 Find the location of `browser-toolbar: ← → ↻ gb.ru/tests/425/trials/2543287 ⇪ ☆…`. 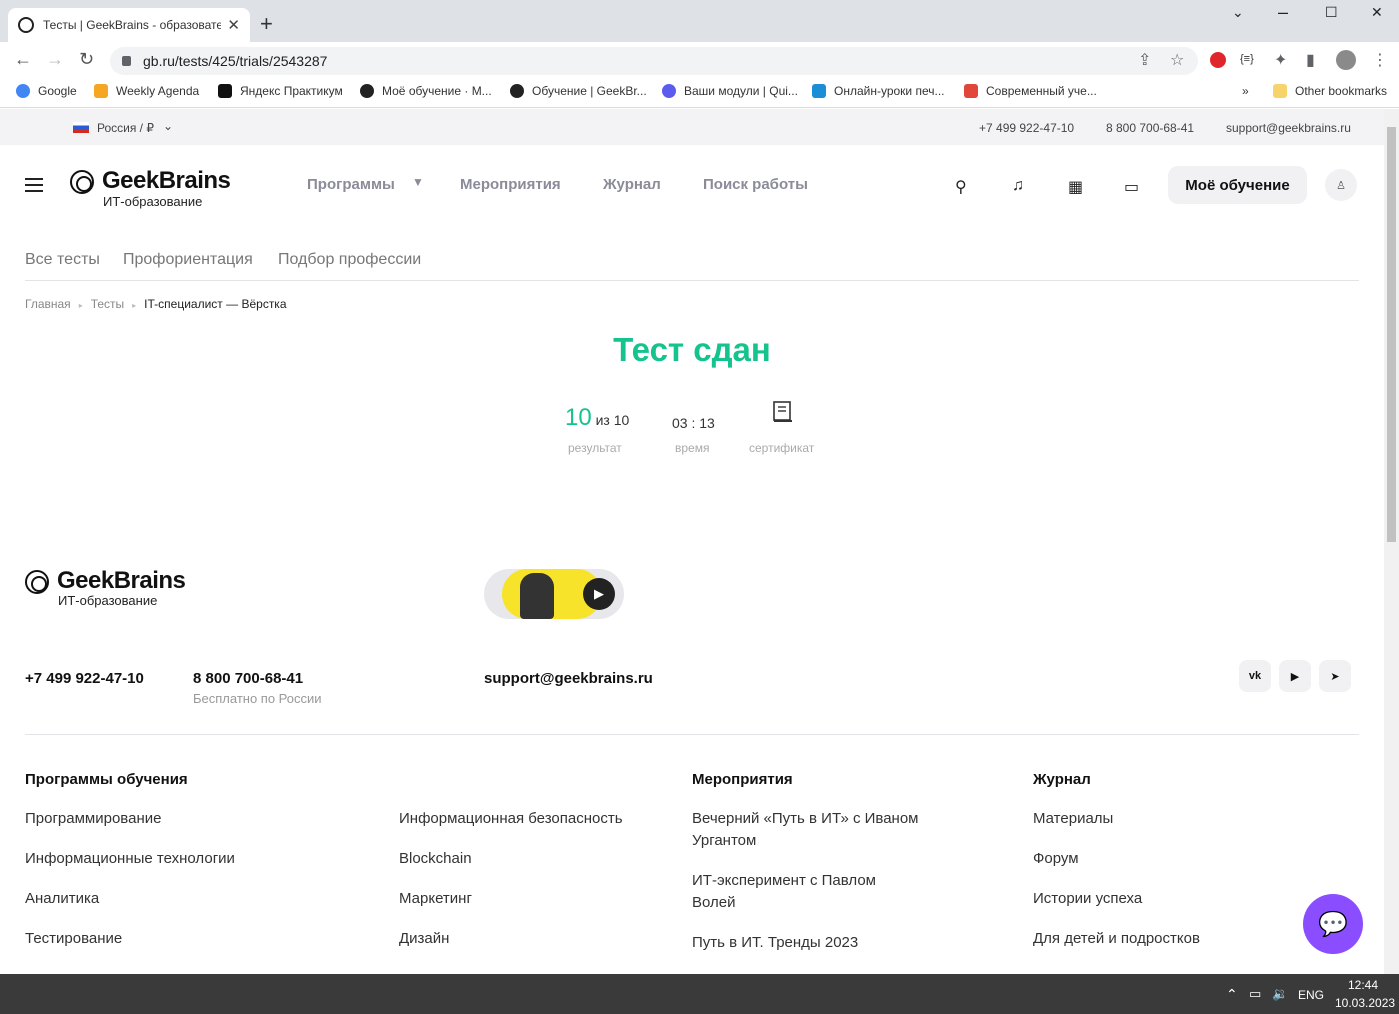

browser-toolbar: ← → ↻ gb.ru/tests/425/trials/2543287 ⇪ ☆… is located at coordinates (699, 60).